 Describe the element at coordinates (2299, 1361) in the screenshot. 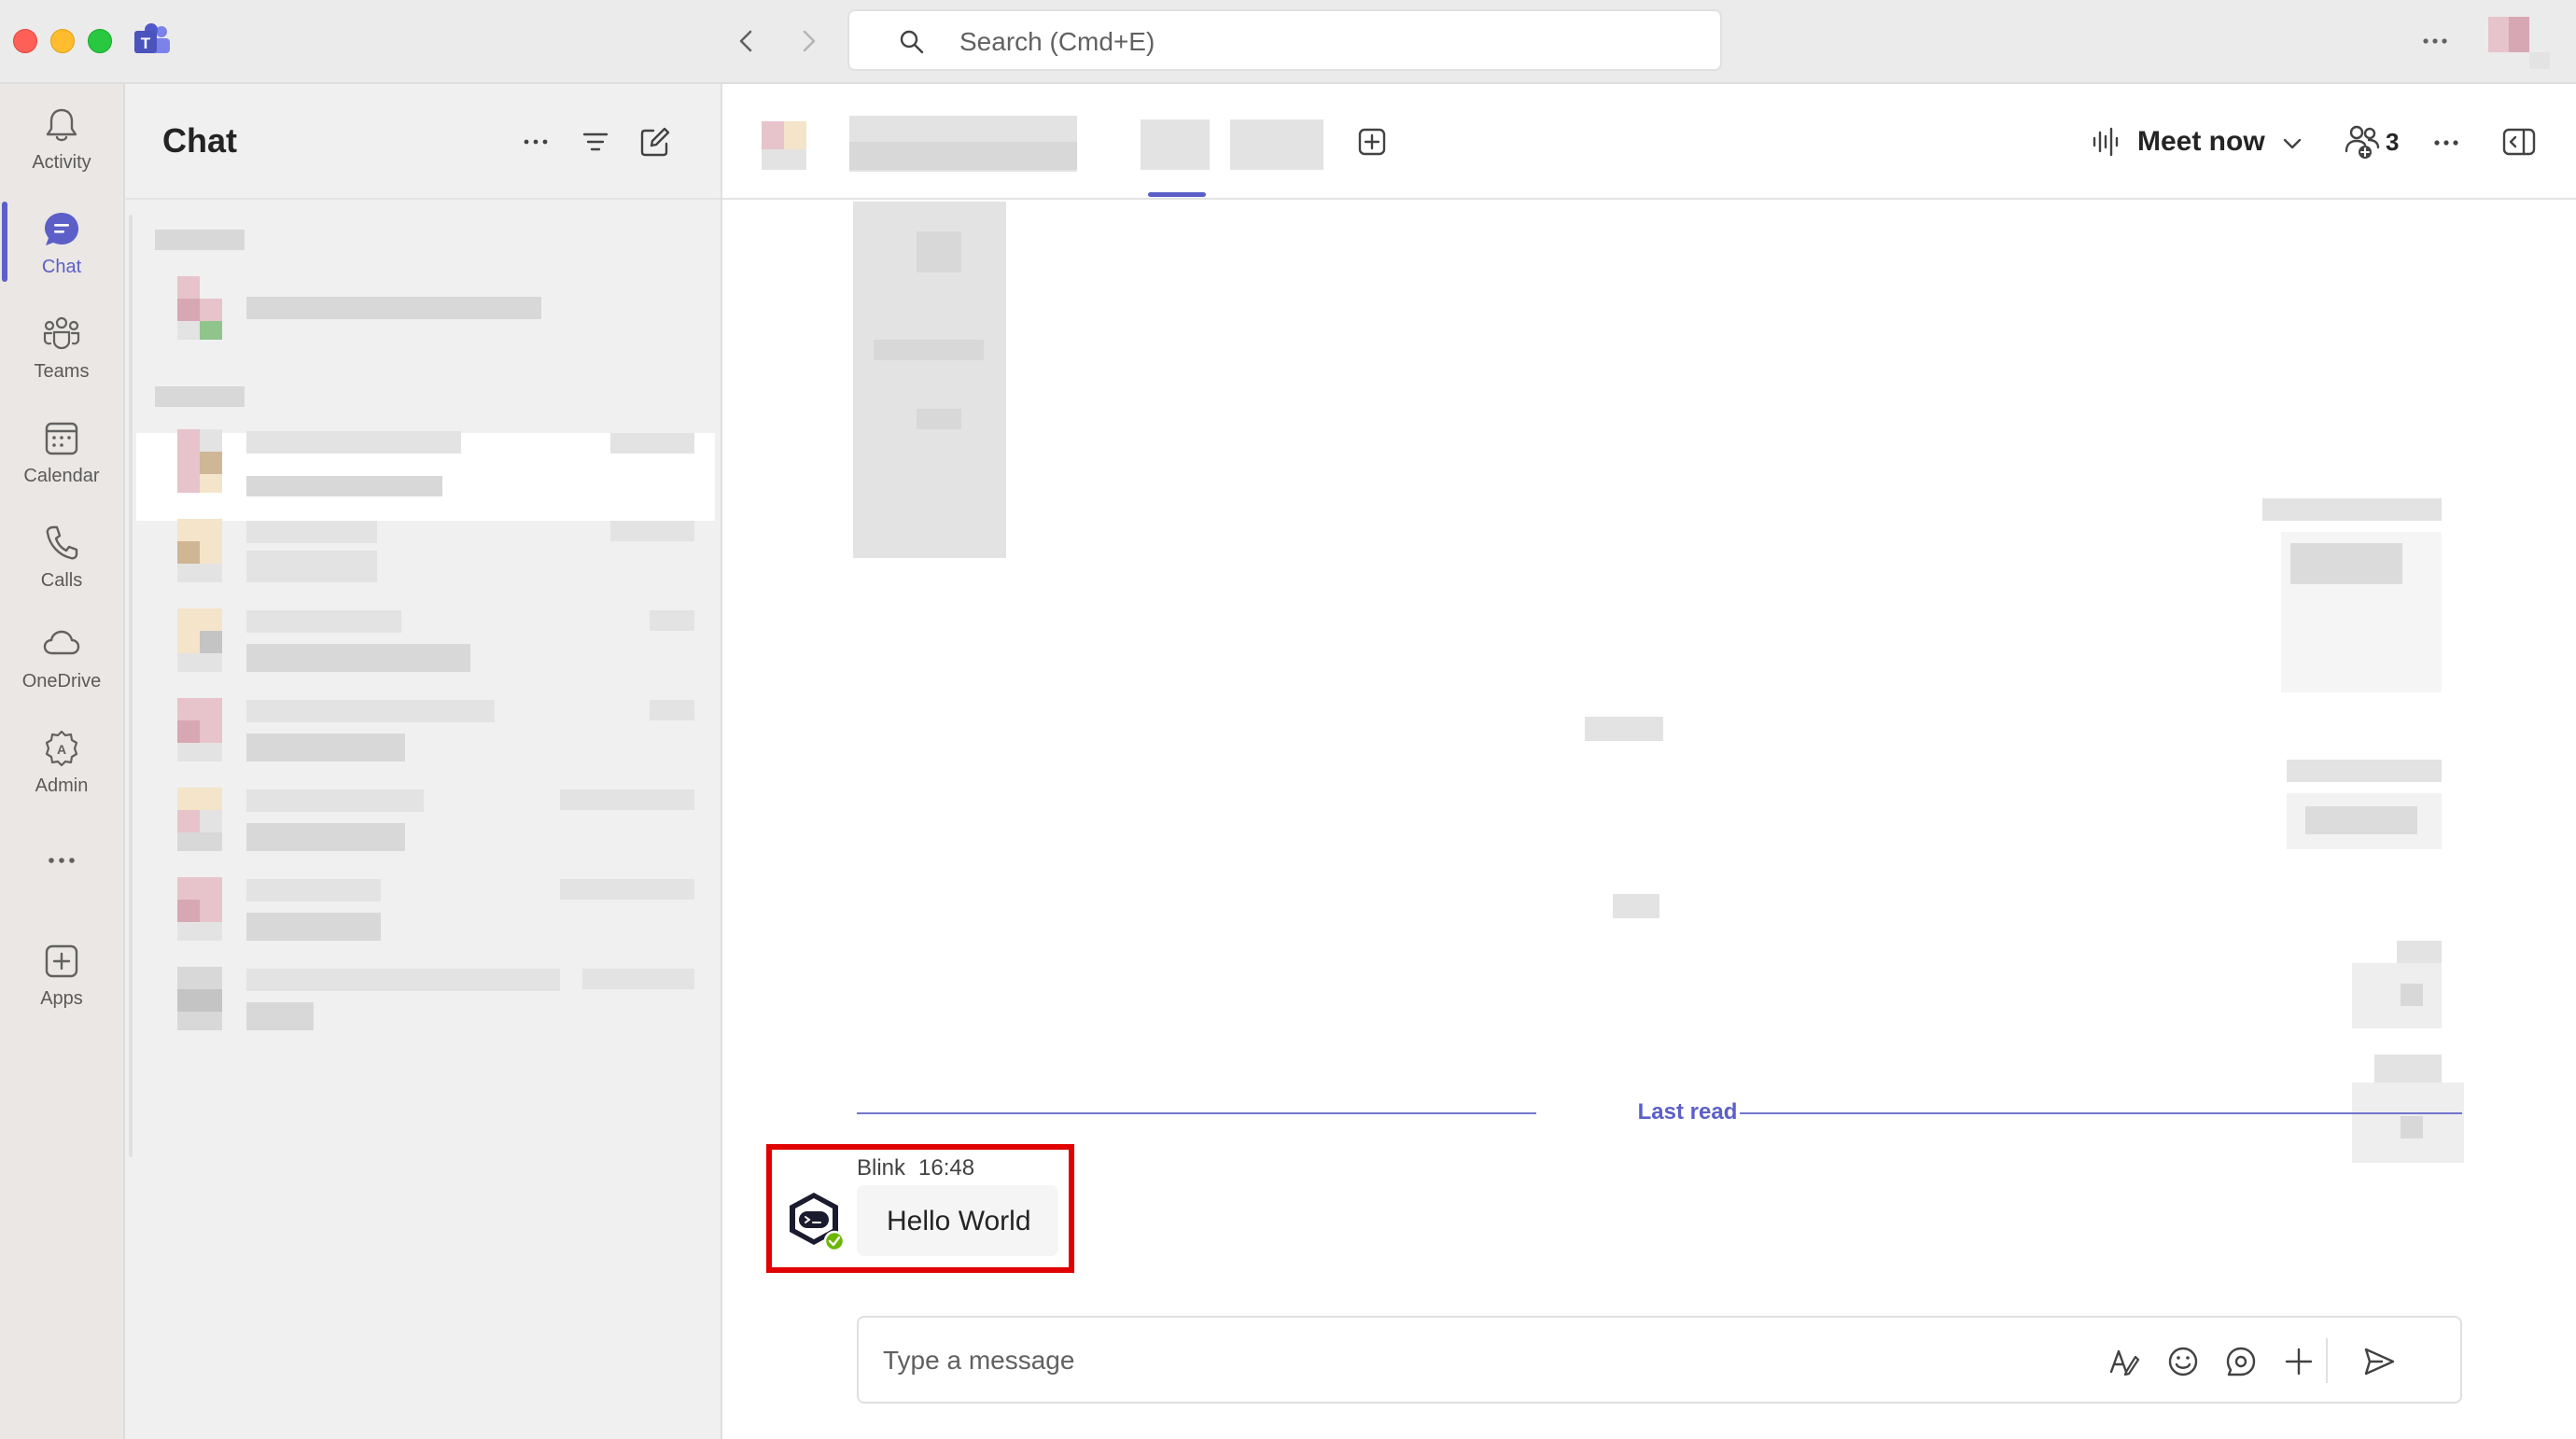

I see `plus-icon` at that location.